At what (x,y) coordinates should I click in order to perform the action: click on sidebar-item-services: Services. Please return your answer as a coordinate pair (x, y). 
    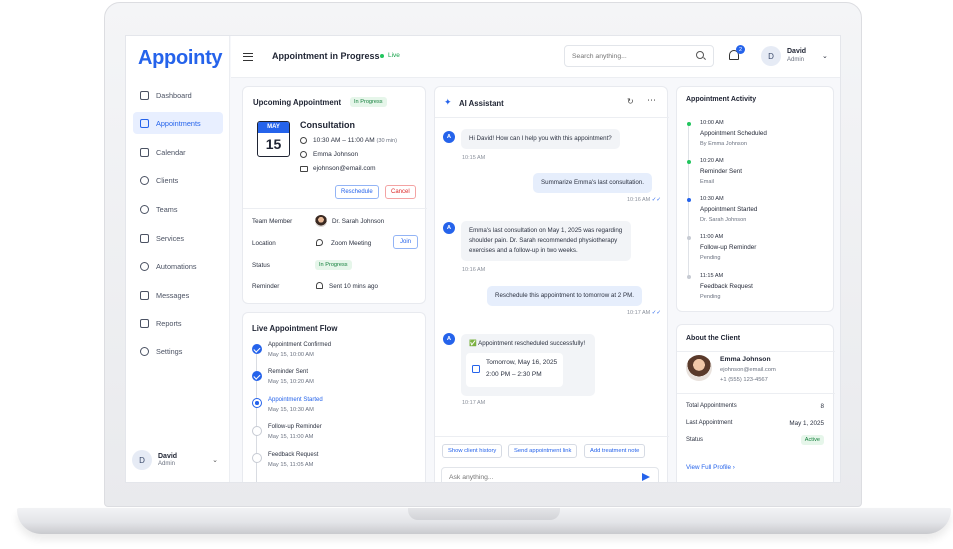
    Looking at the image, I should click on (178, 238).